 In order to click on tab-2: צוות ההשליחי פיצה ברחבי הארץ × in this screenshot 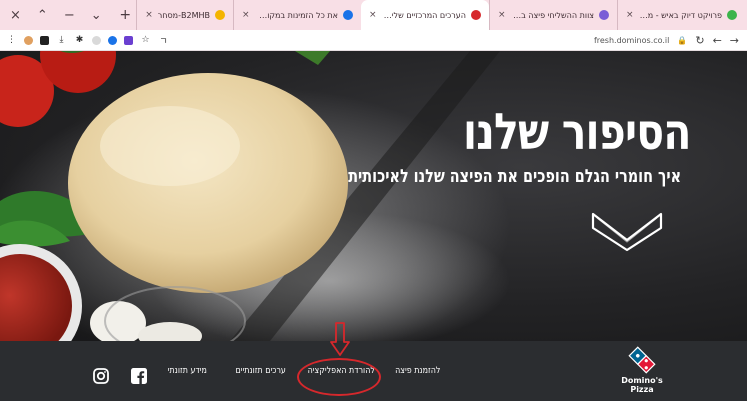, I will do `click(553, 15)`.